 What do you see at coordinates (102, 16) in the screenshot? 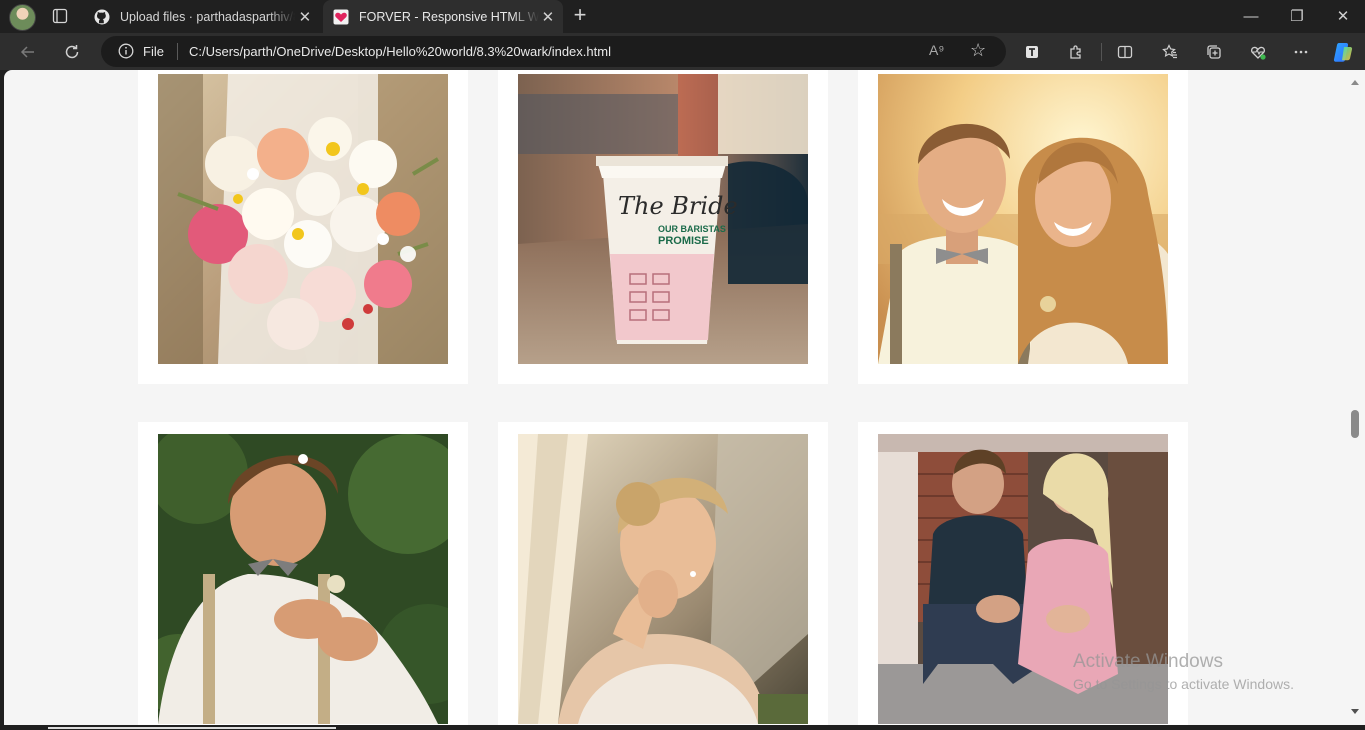
I see `github-icon` at bounding box center [102, 16].